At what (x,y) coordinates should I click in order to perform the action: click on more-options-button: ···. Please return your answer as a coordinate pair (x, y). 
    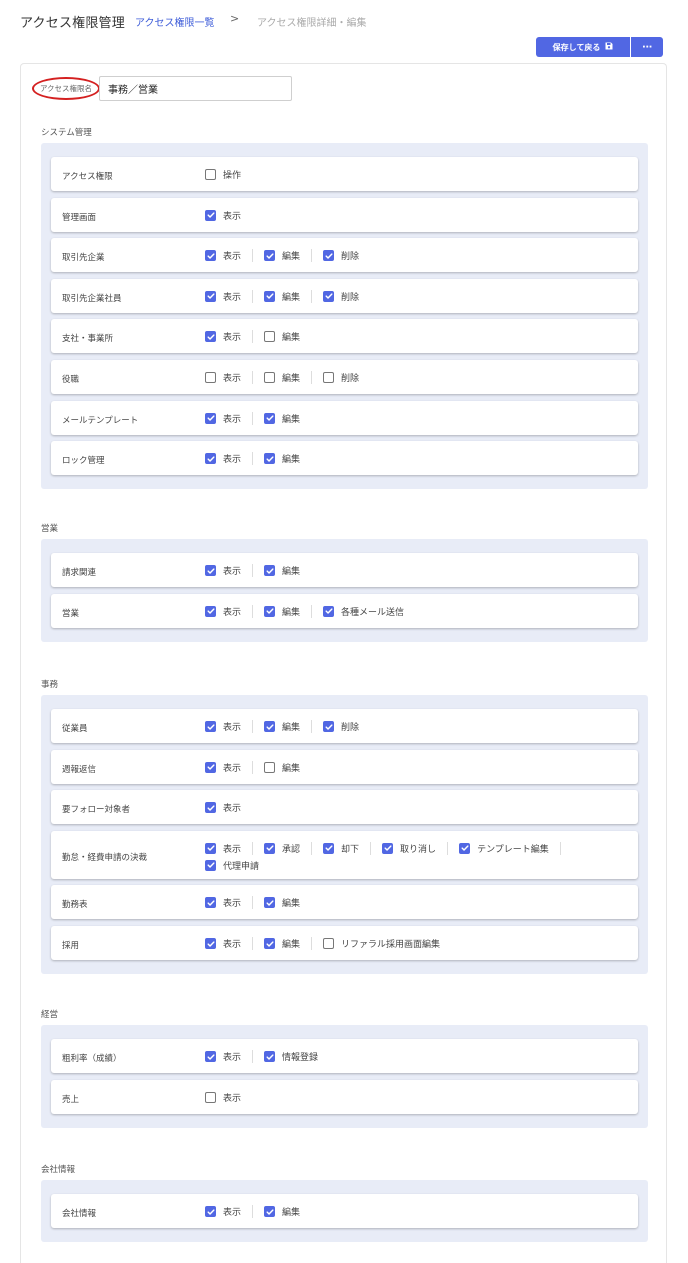
    Looking at the image, I should click on (647, 47).